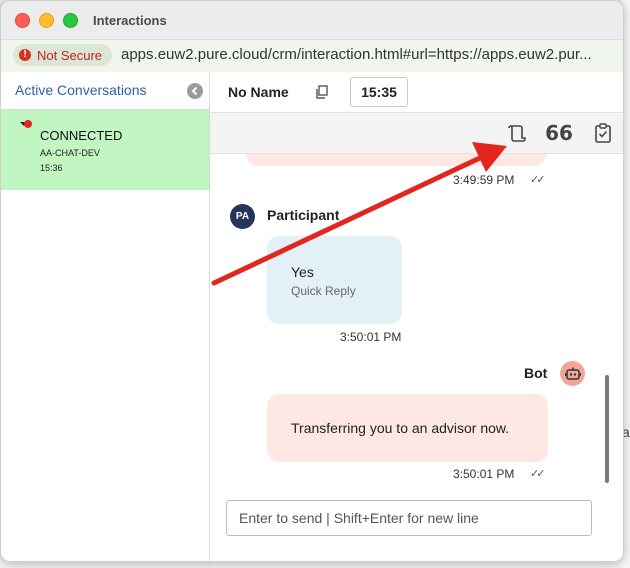 This screenshot has width=630, height=568. I want to click on zoom-window-button, so click(70, 20).